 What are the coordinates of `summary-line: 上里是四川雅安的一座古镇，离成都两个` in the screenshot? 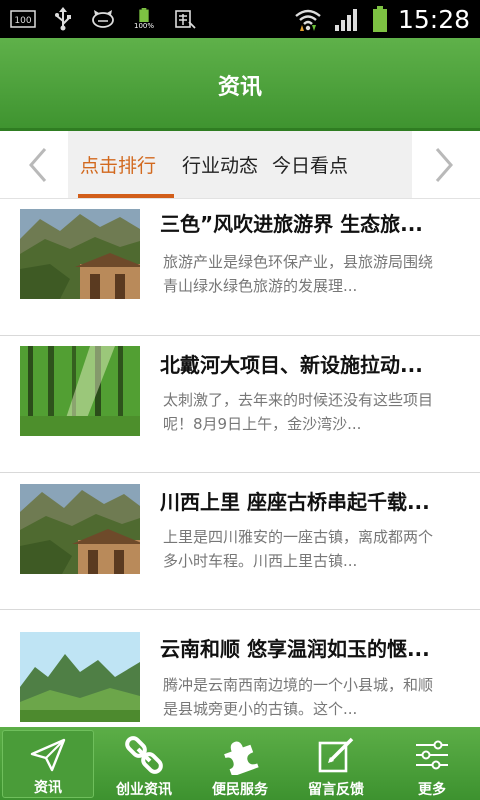 It's located at (298, 537).